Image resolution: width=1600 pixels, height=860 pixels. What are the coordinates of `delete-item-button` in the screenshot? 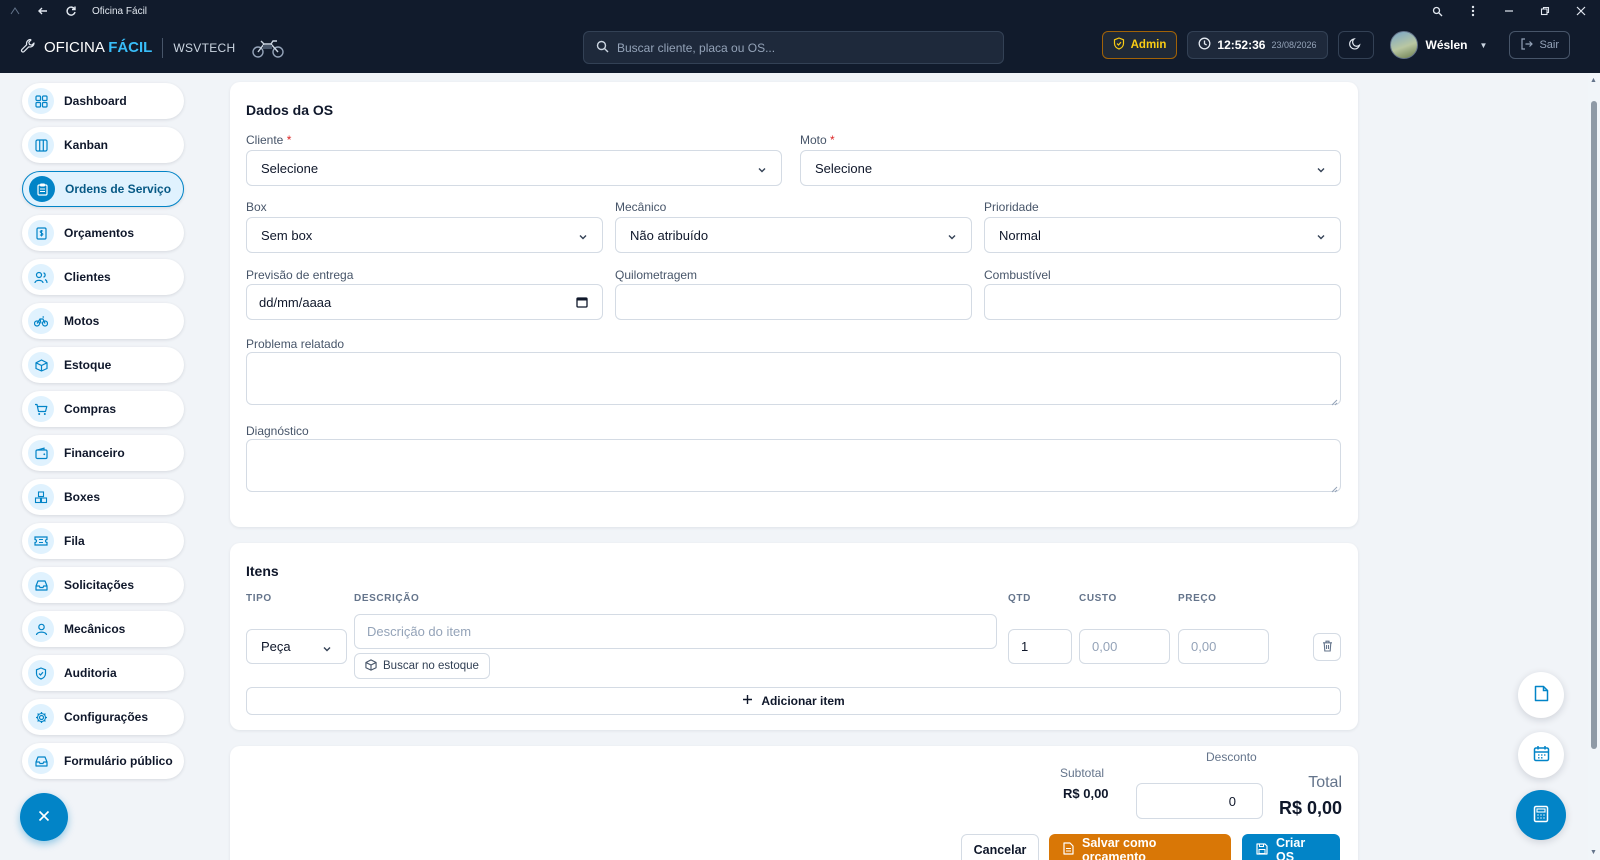 It's located at (1327, 647).